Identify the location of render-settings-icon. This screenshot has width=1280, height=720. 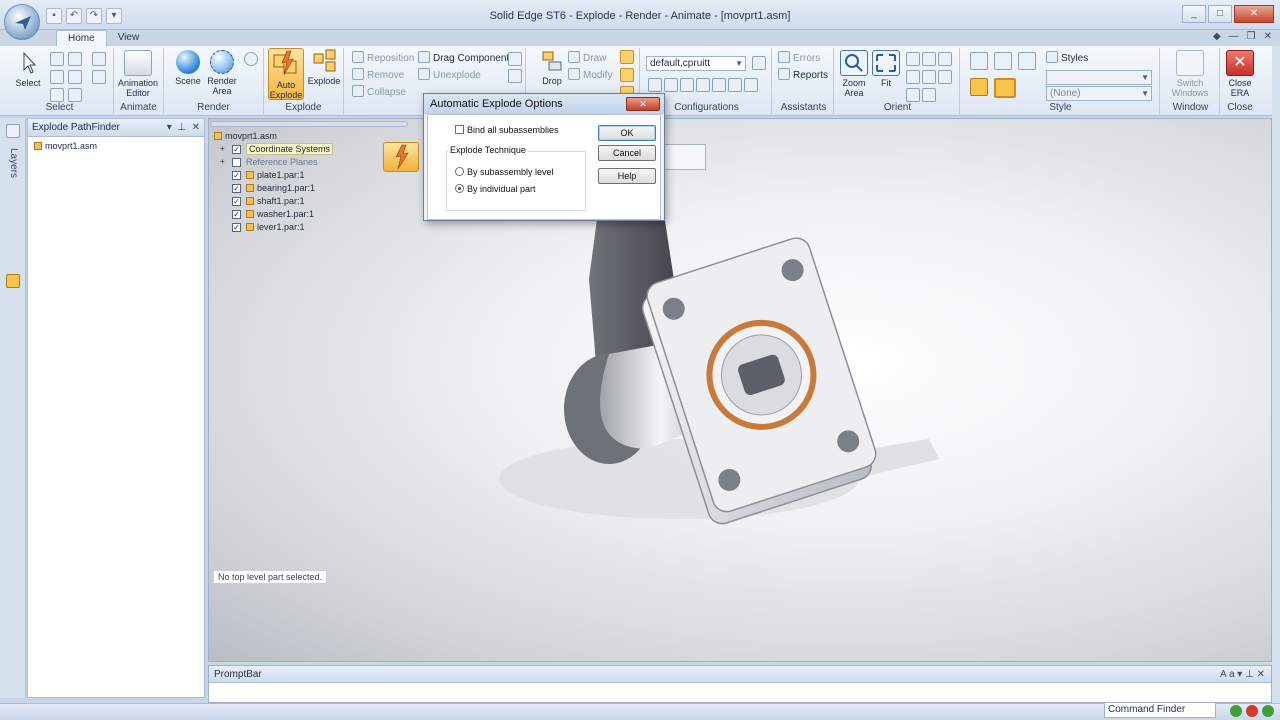
(251, 59).